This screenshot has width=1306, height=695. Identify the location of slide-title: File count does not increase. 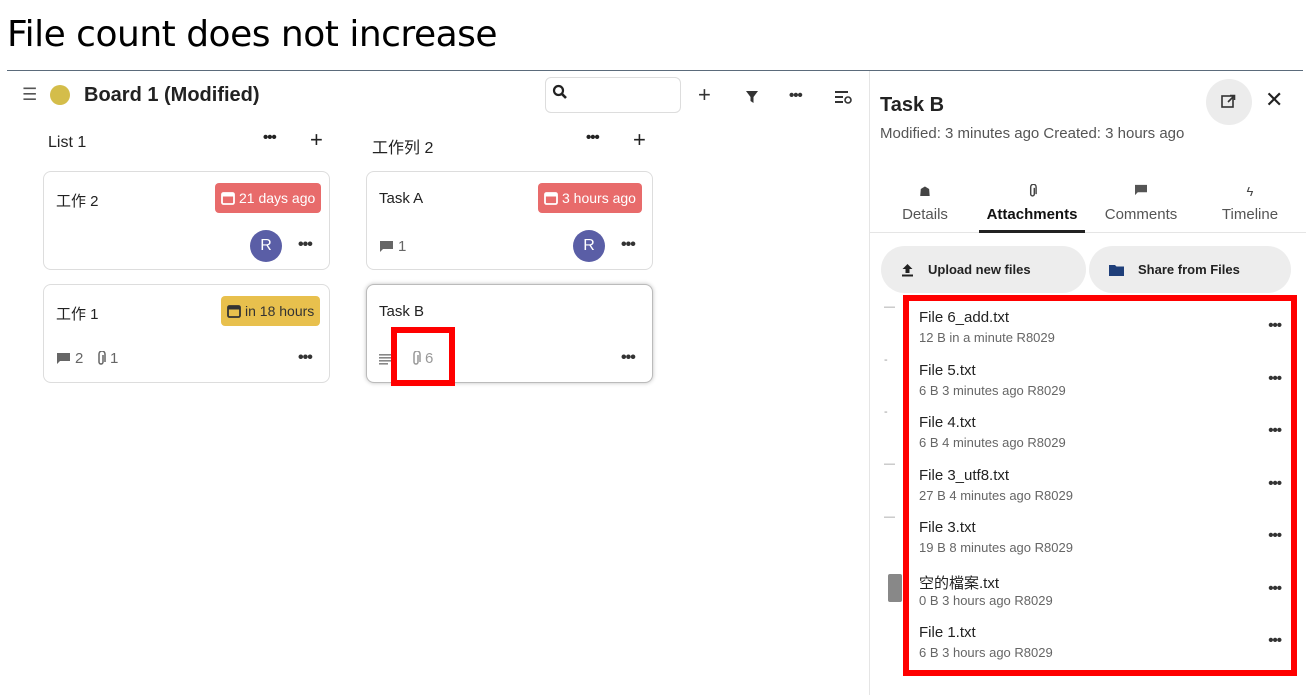
(252, 34).